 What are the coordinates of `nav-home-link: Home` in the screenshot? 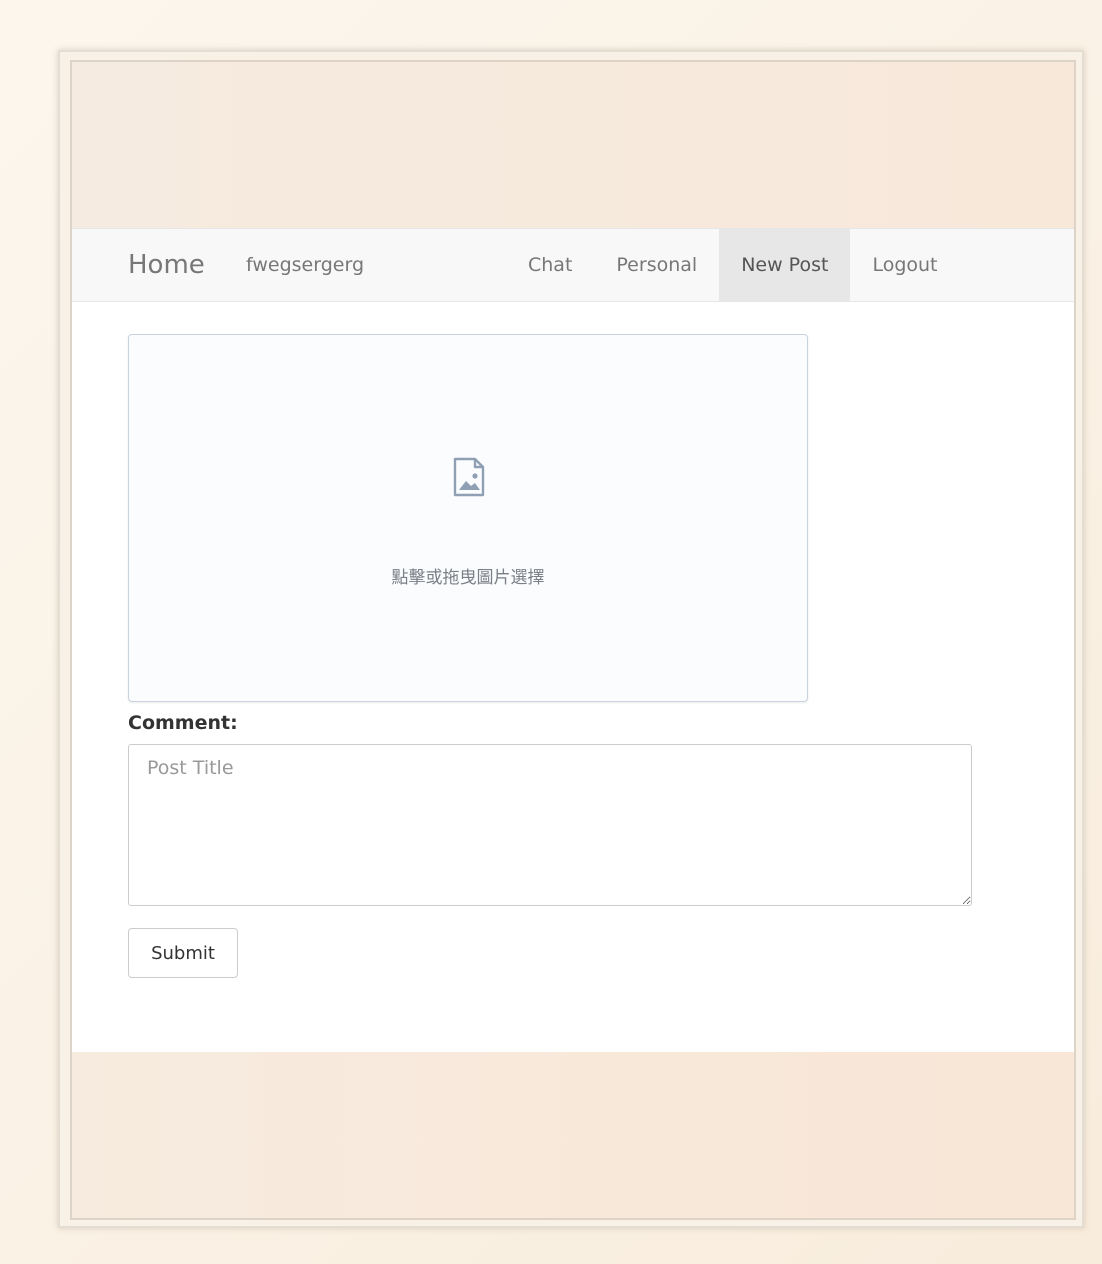 It's located at (166, 265).